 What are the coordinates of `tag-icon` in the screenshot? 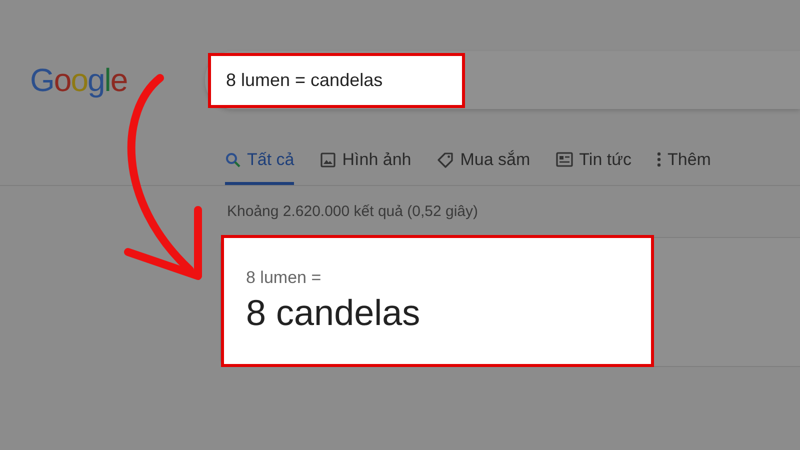 It's located at (445, 160).